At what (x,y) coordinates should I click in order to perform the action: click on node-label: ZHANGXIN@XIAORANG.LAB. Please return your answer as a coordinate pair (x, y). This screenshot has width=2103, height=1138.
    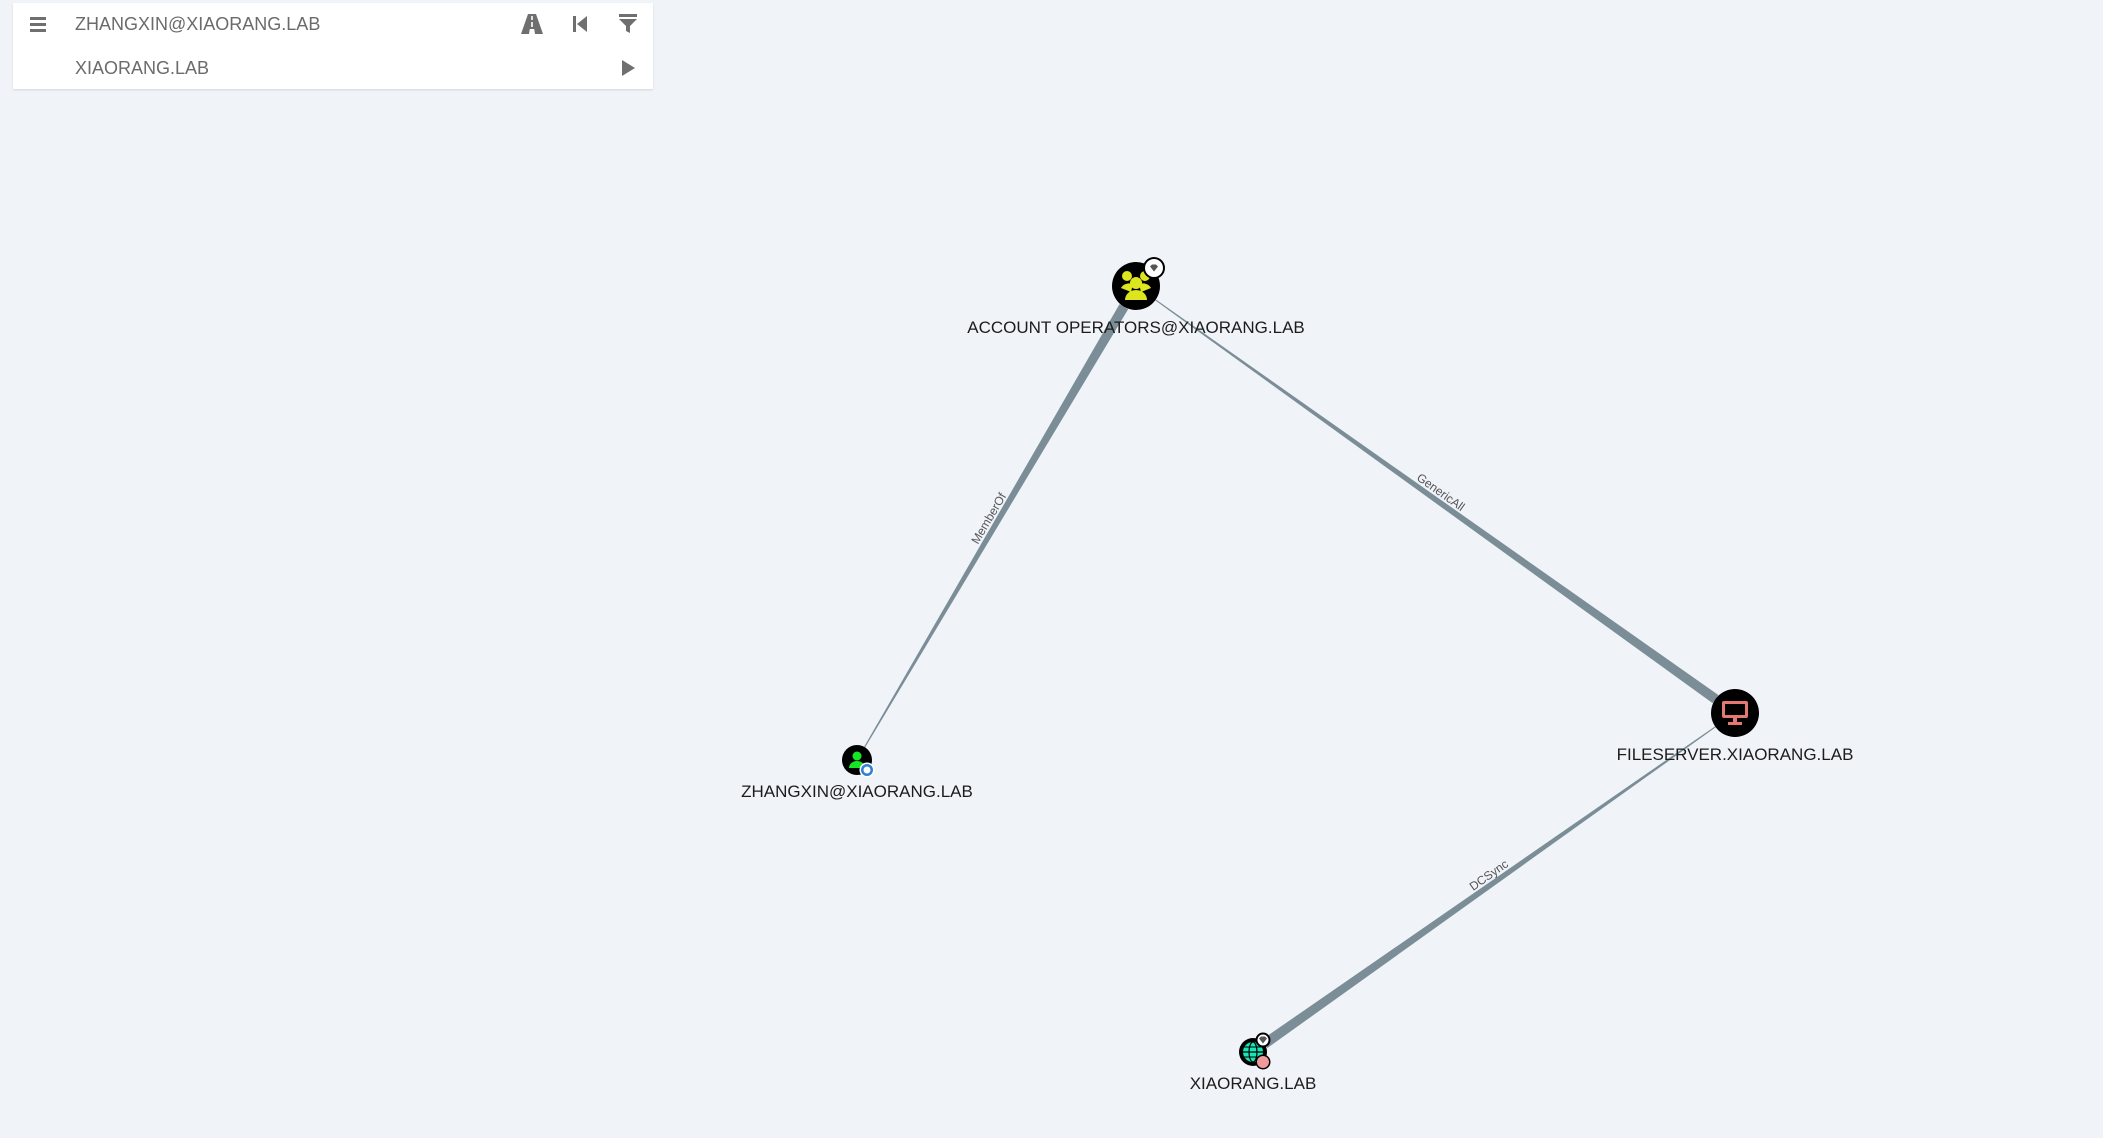
    Looking at the image, I should click on (857, 791).